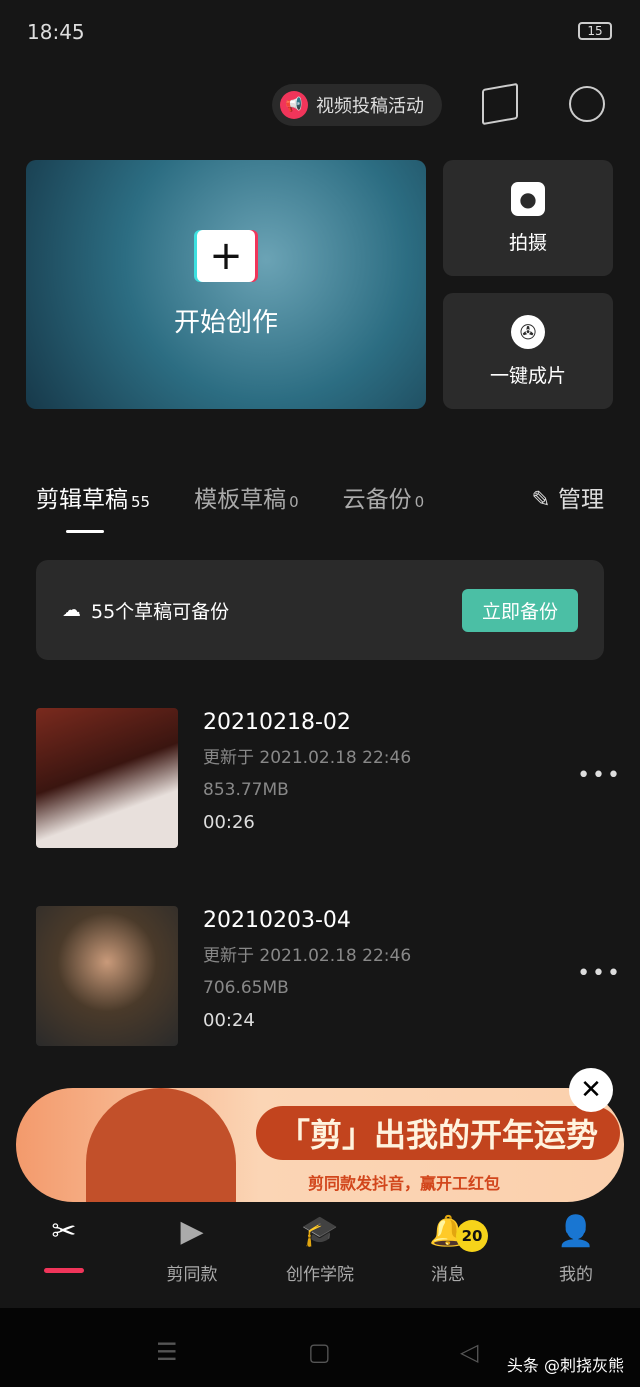 This screenshot has width=640, height=1387. What do you see at coordinates (528, 198) in the screenshot?
I see `camera-icon: ●` at bounding box center [528, 198].